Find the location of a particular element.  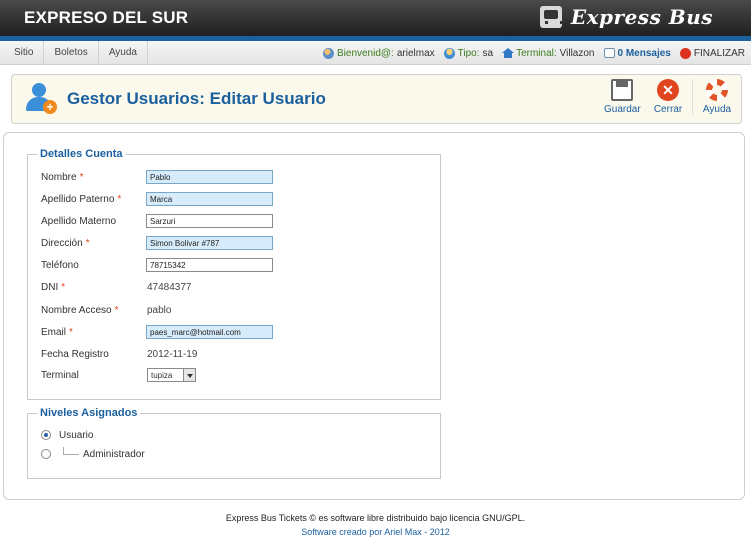

welcome-status: Bienvenid@: arielmax is located at coordinates (378, 53).